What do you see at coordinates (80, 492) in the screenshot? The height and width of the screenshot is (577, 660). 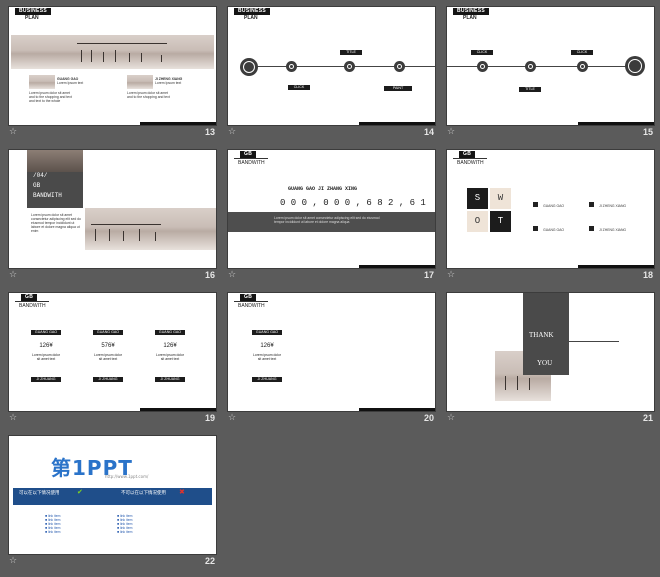 I see `check-icon: ✔` at bounding box center [80, 492].